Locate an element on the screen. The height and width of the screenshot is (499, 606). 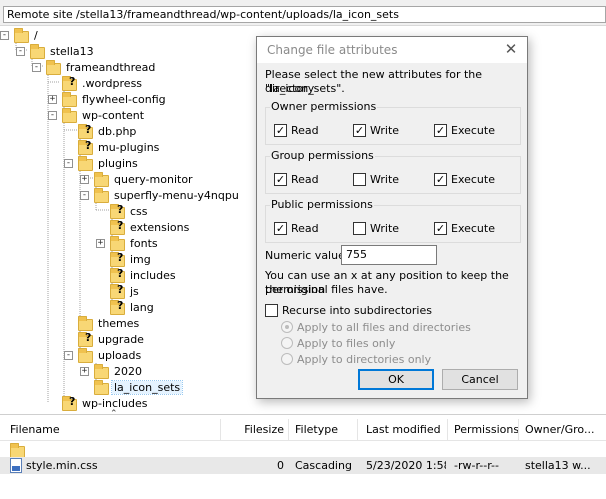
file-name: style.min.css is located at coordinates (62, 465).